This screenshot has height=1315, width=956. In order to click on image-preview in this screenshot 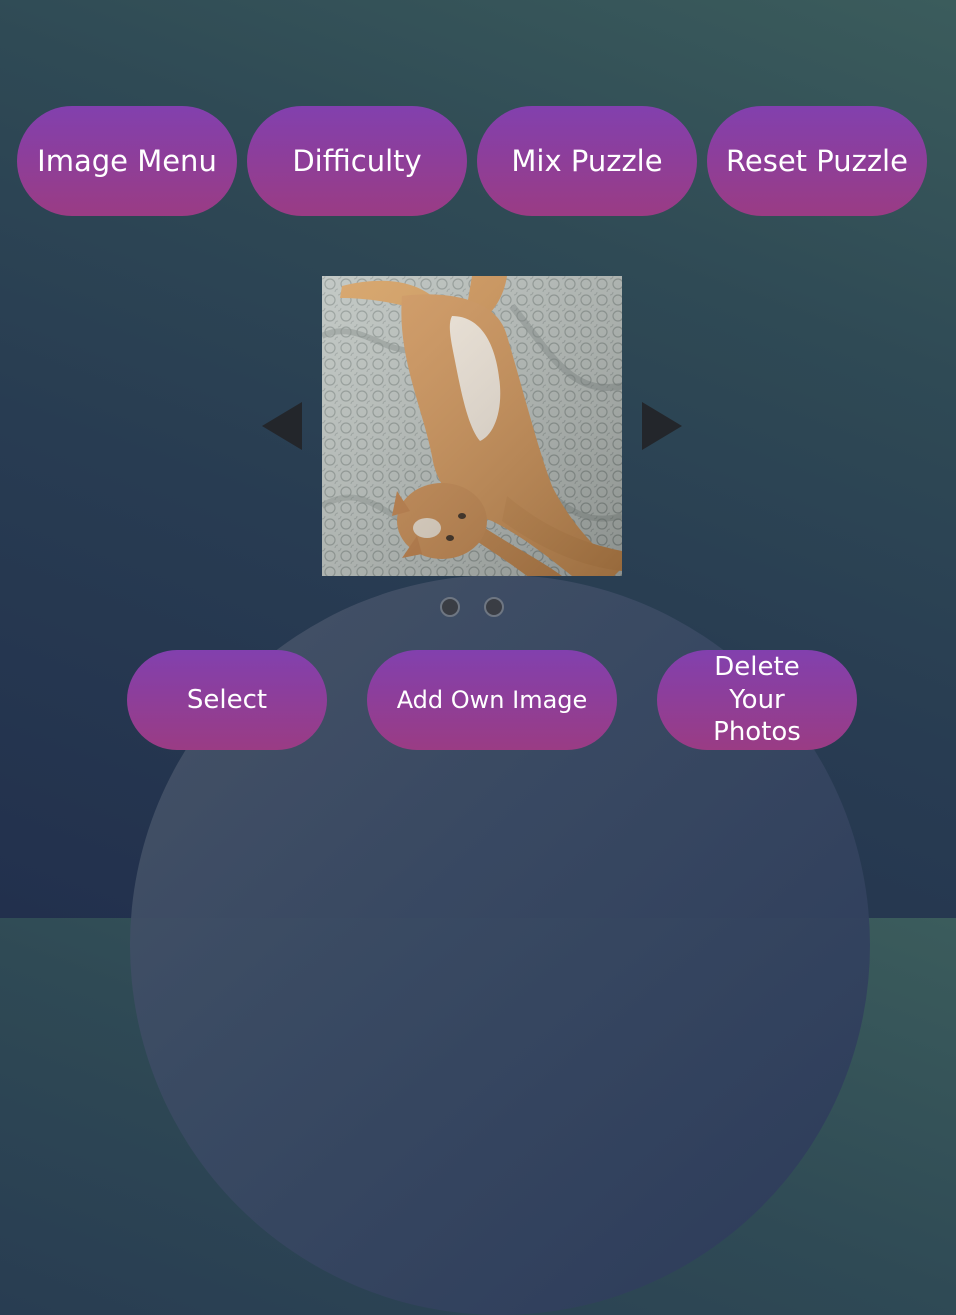, I will do `click(472, 426)`.